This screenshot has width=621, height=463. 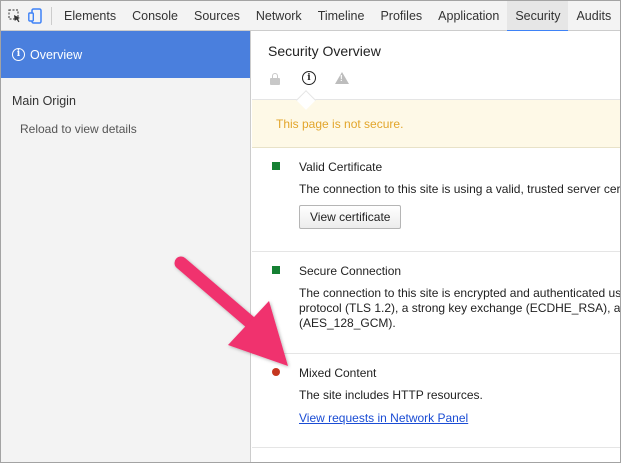 What do you see at coordinates (350, 271) in the screenshot?
I see `section-title: Secure Connection` at bounding box center [350, 271].